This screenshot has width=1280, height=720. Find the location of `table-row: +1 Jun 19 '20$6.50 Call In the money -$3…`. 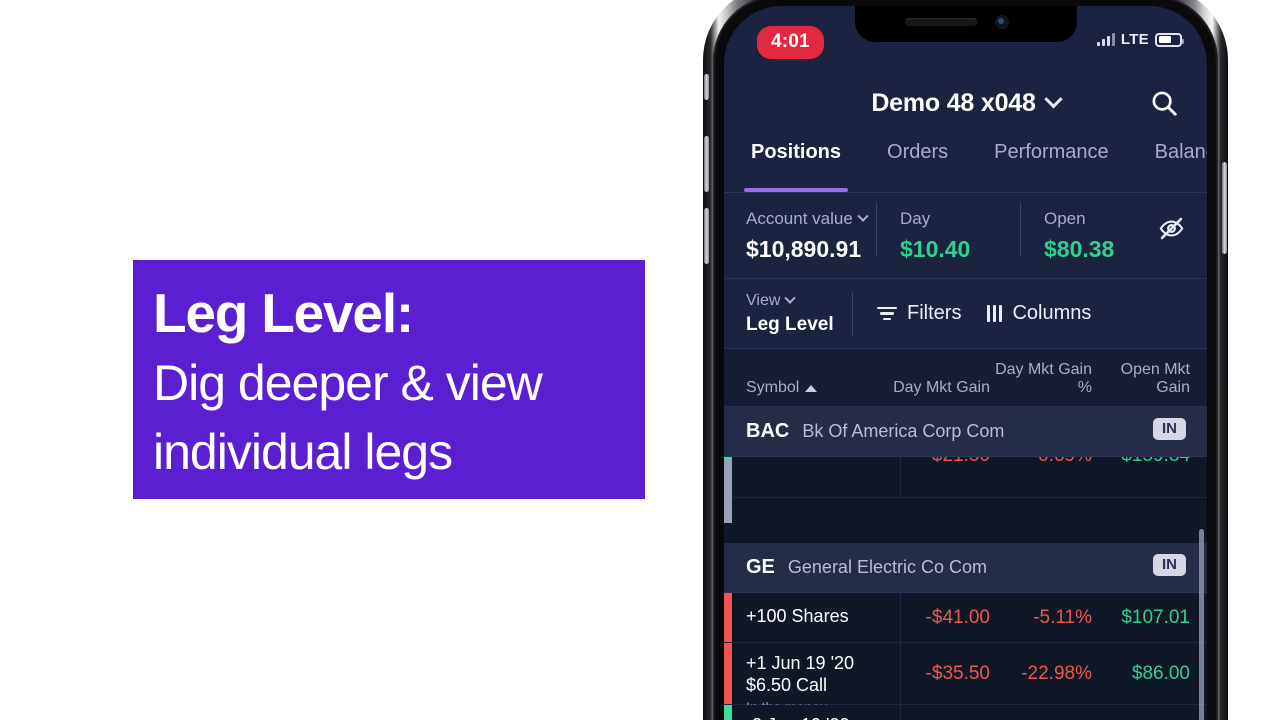

table-row: +1 Jun 19 '20$6.50 Call In the money -$3… is located at coordinates (965, 679).